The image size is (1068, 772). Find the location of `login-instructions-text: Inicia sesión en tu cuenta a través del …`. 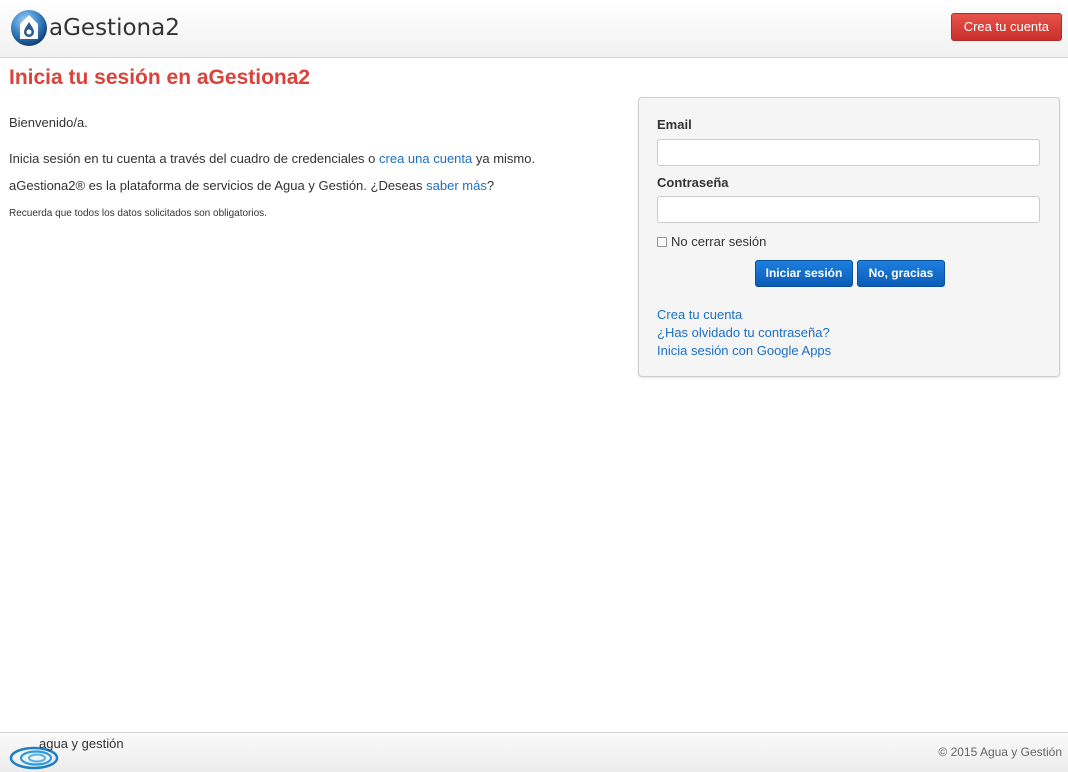

login-instructions-text: Inicia sesión en tu cuenta a través del … is located at coordinates (194, 158).